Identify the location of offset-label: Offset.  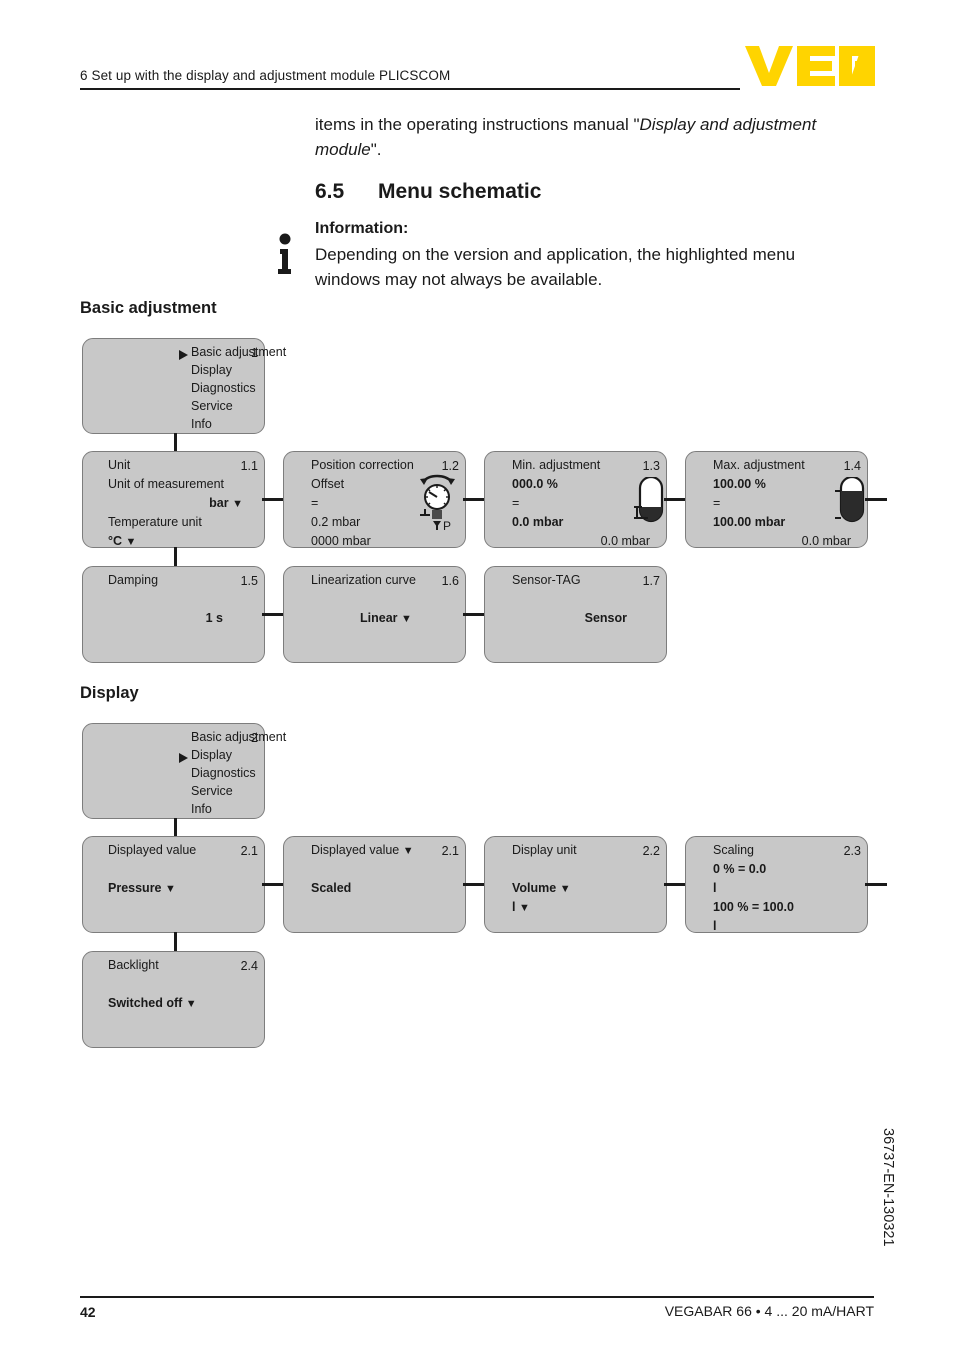
(328, 484).